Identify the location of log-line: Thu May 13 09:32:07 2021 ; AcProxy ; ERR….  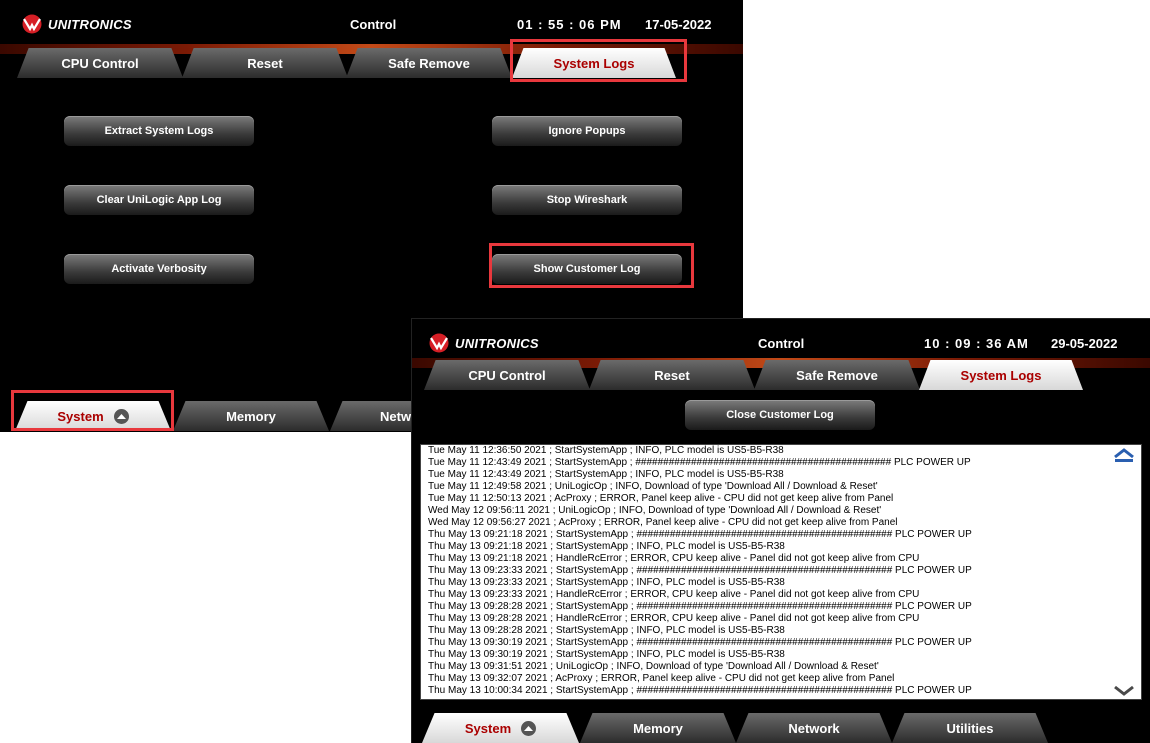
(661, 678).